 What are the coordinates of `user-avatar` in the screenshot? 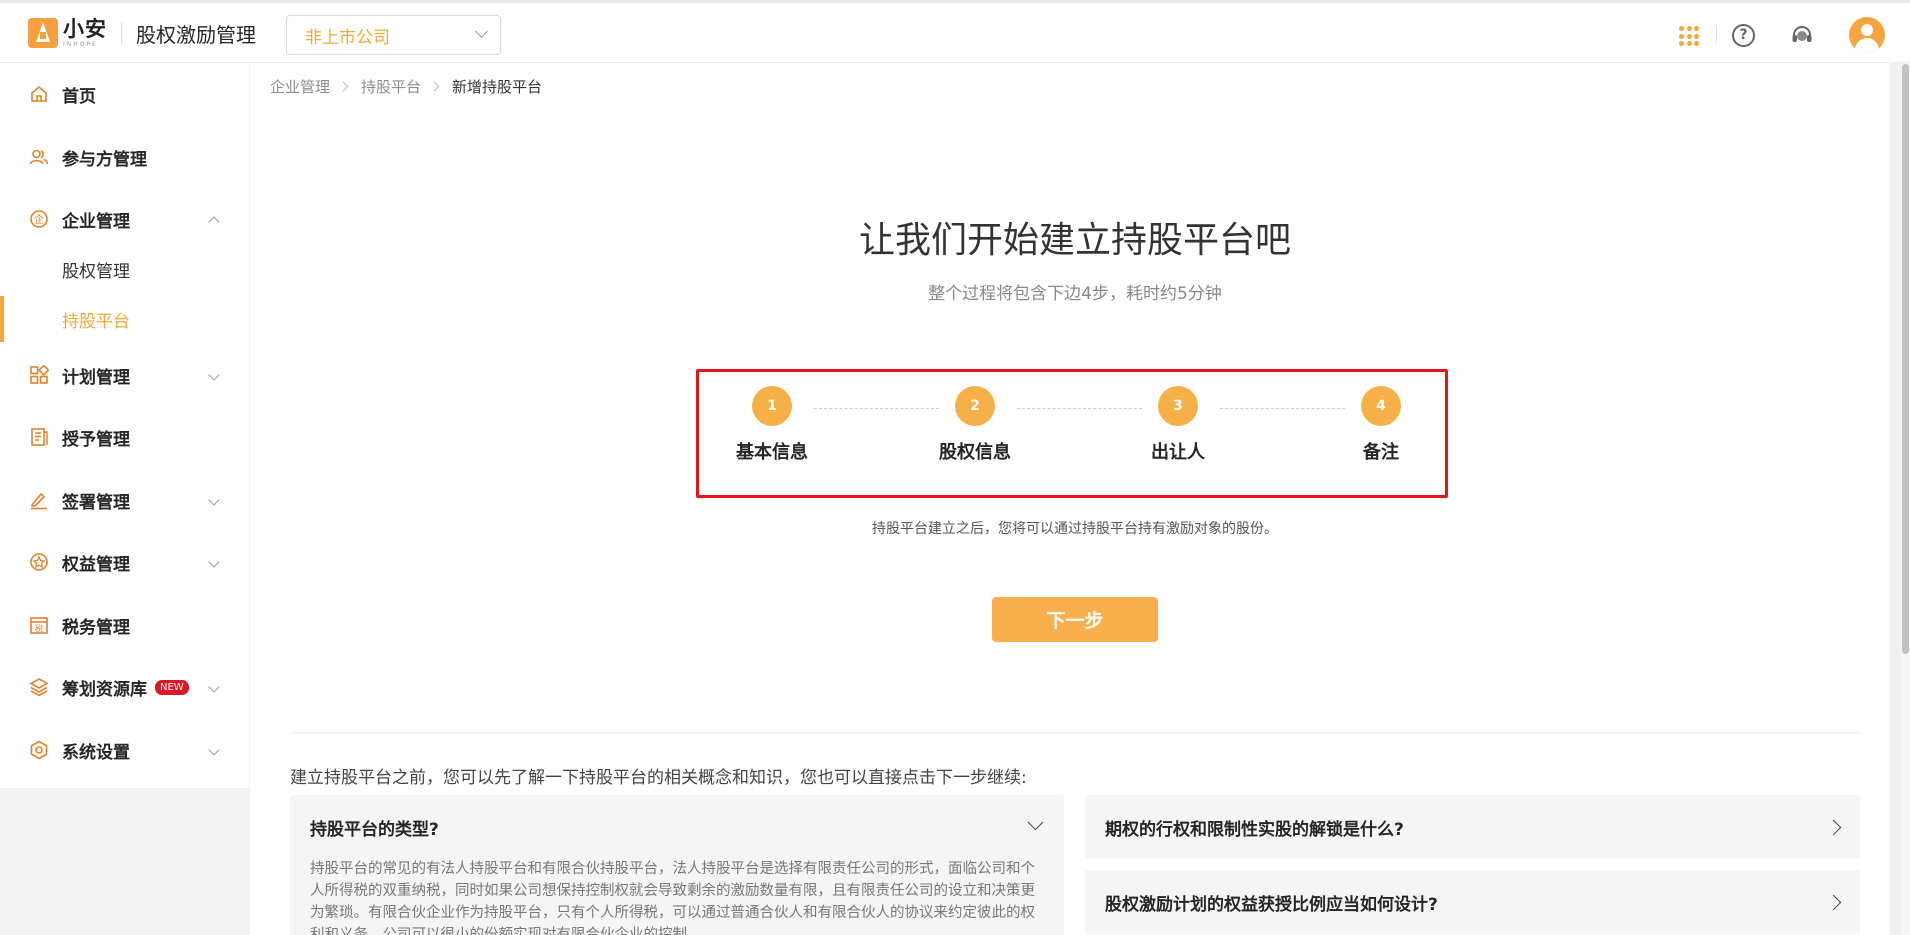 It's located at (1867, 35).